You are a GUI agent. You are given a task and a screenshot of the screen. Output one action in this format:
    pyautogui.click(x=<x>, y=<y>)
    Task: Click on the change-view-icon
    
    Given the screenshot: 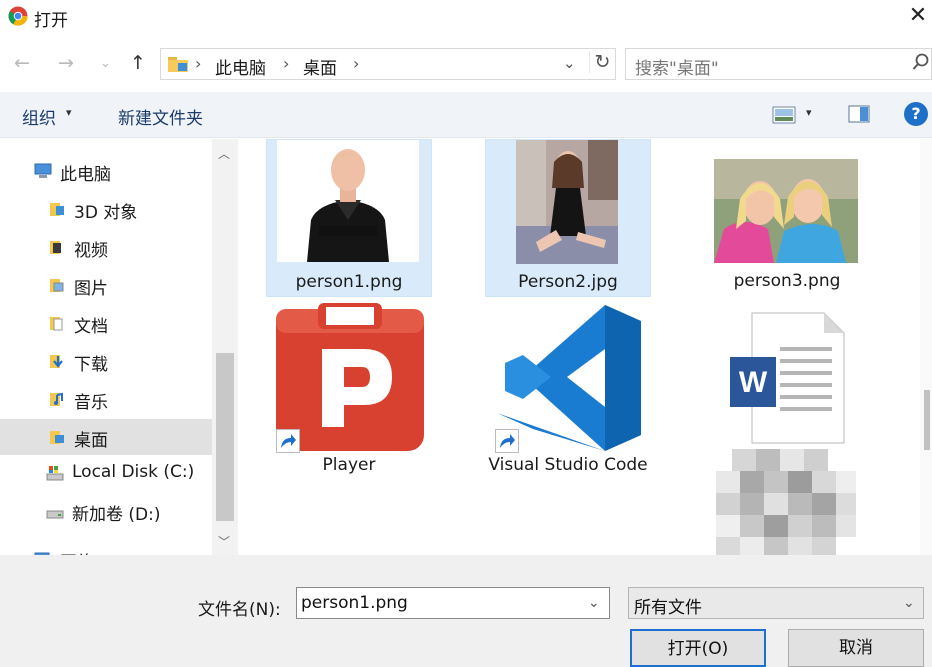 What is the action you would take?
    pyautogui.click(x=784, y=115)
    